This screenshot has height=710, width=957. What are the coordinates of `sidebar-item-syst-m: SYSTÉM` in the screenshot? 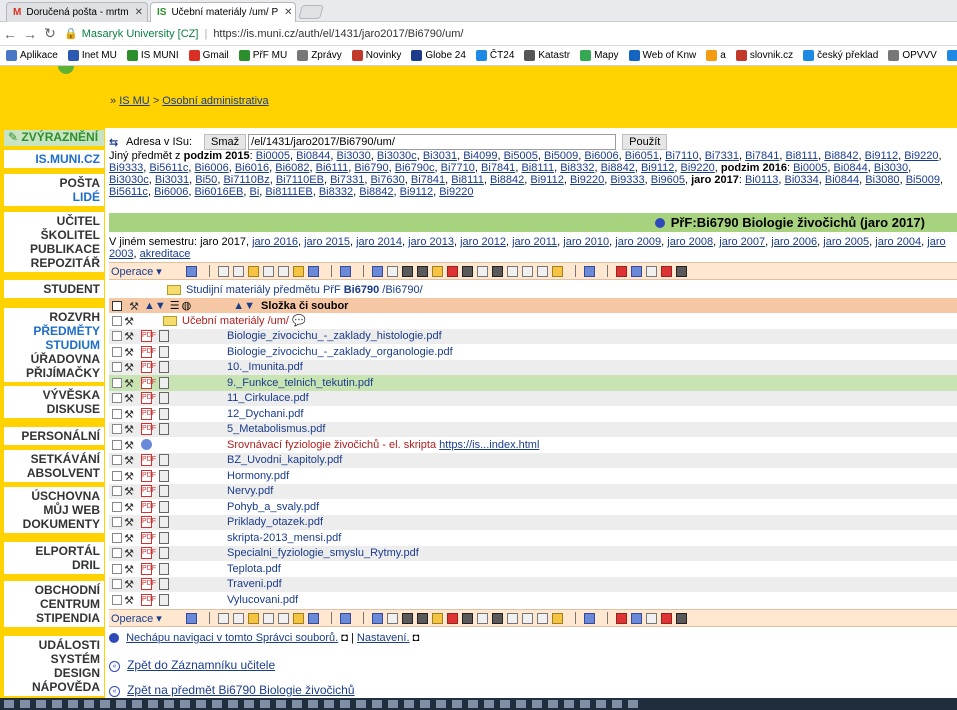 It's located at (52, 659).